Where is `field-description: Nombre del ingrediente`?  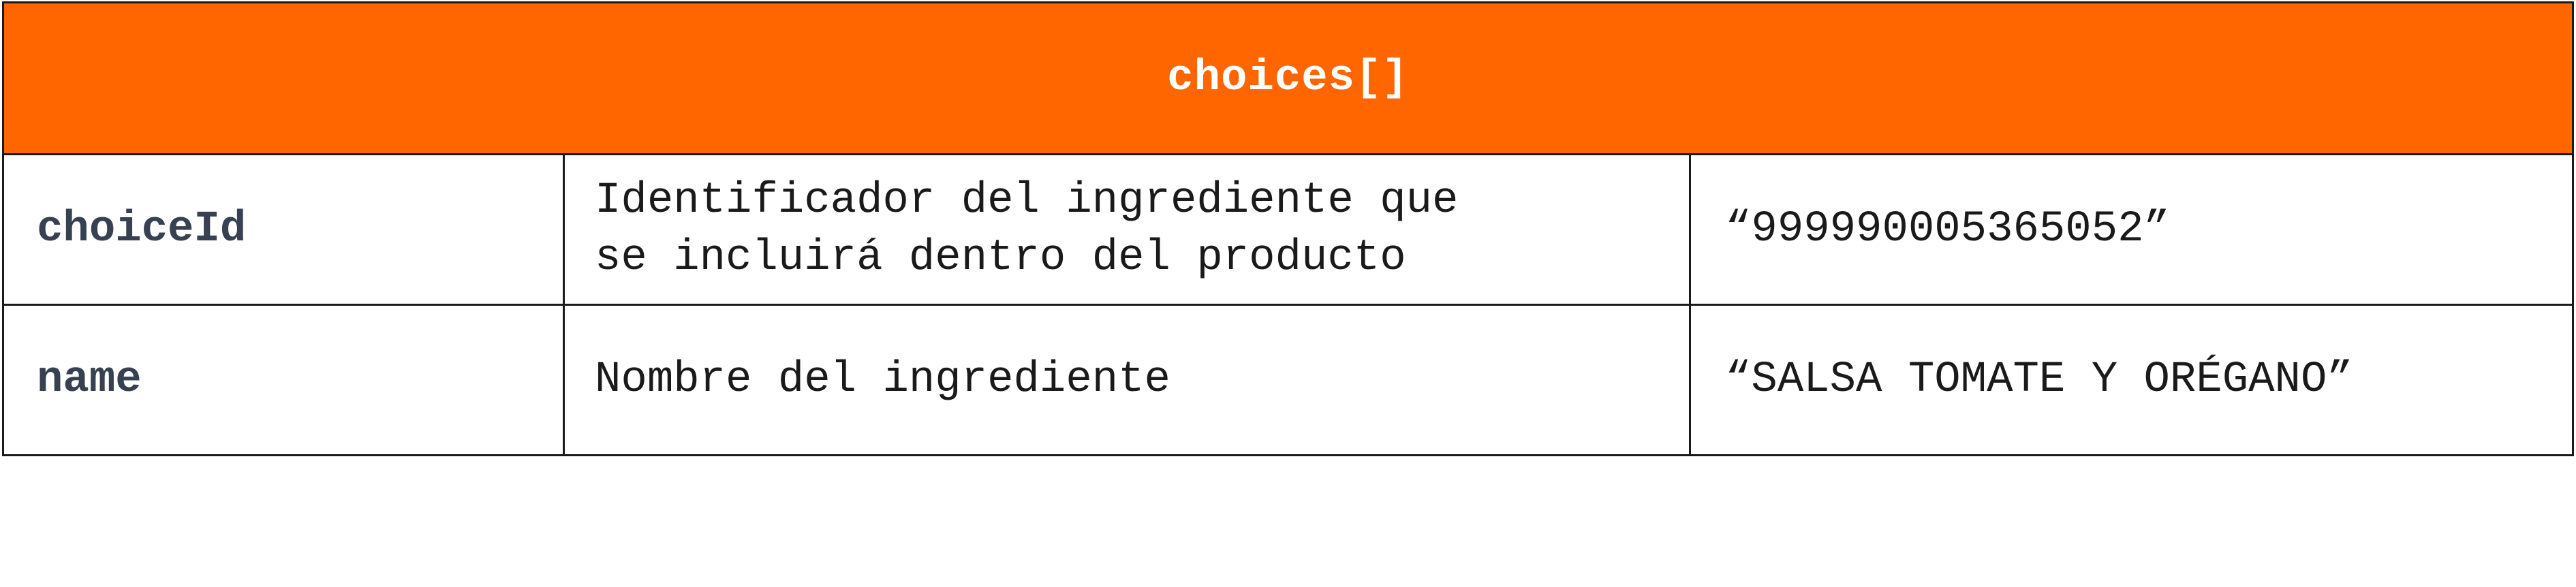 field-description: Nombre del ingrediente is located at coordinates (1127, 380).